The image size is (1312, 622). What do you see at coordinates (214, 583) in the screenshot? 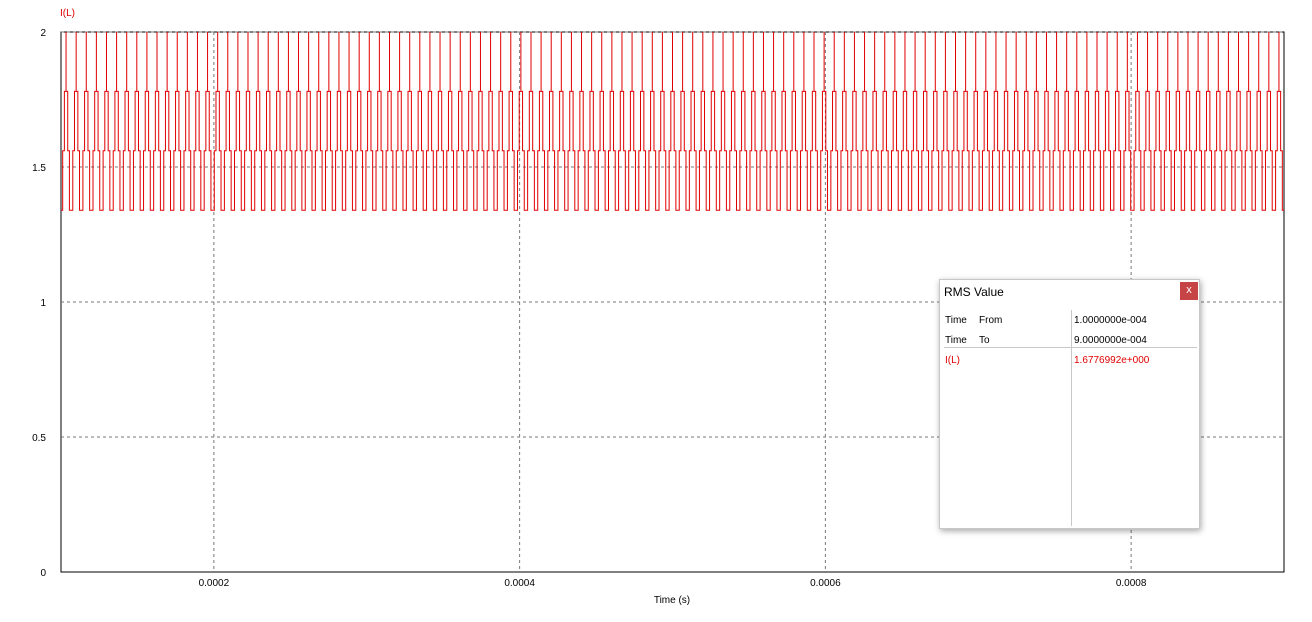
I see `x-tick-label: 0.0002` at bounding box center [214, 583].